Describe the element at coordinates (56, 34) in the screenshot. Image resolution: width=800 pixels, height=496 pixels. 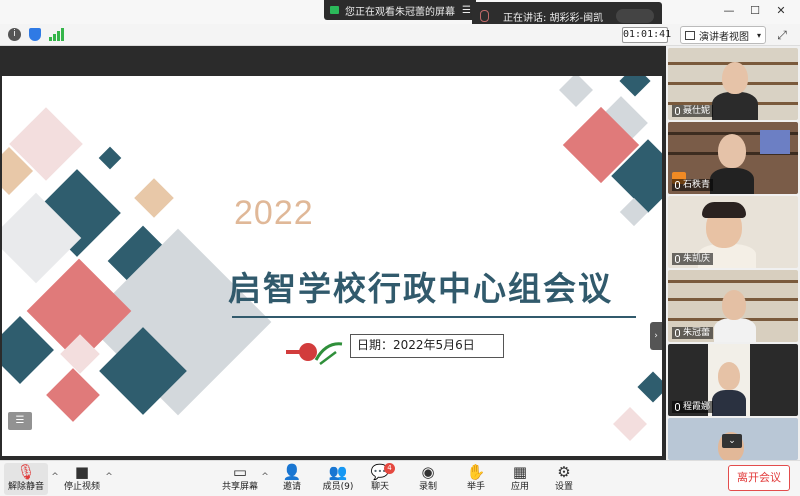
I see `signal-icon` at that location.